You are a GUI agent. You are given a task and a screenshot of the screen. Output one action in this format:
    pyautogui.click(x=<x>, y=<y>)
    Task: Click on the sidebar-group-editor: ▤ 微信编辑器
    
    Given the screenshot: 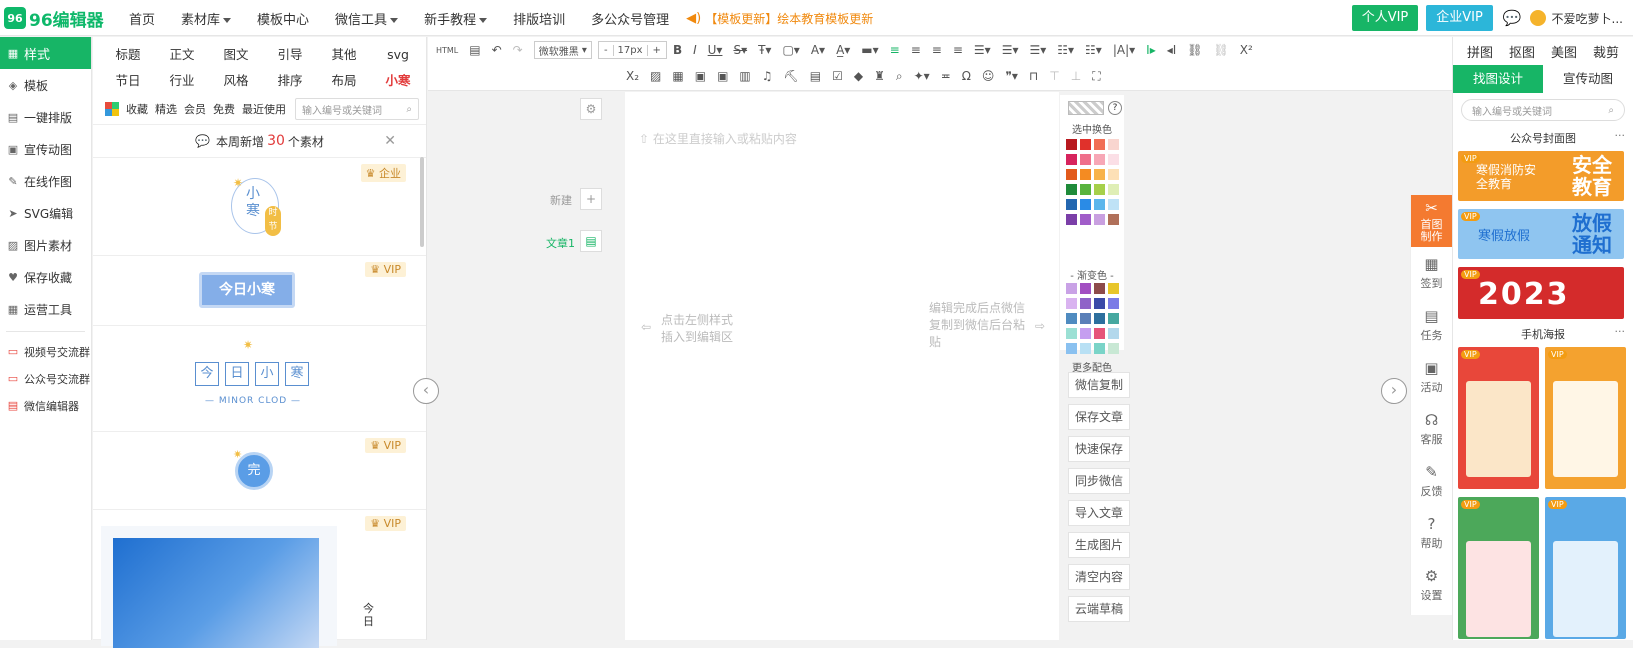 What is the action you would take?
    pyautogui.click(x=45, y=405)
    